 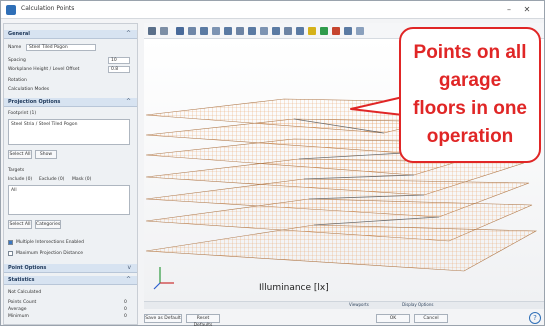 I want to click on stats-label: Minimum, so click(x=18, y=316).